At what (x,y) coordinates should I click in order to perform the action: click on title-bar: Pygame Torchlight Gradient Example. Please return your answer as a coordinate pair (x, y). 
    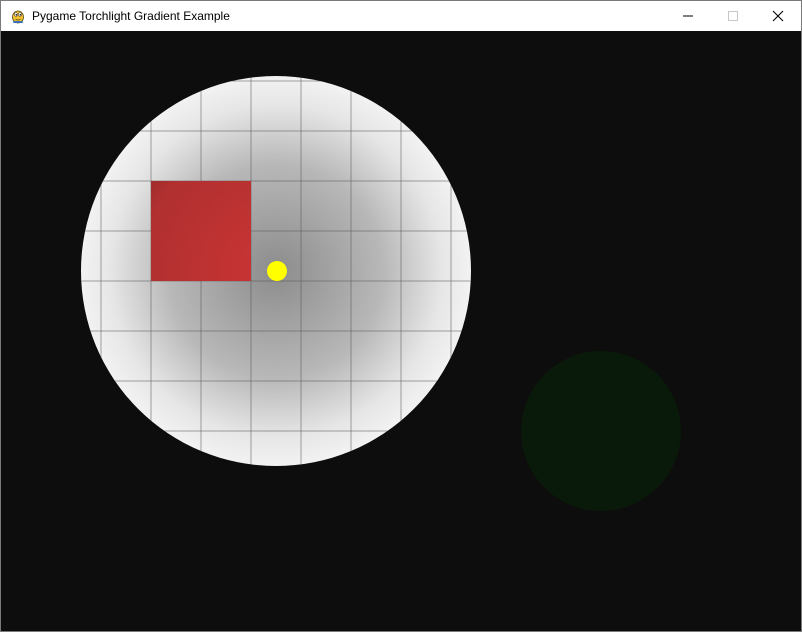
    Looking at the image, I should click on (401, 16).